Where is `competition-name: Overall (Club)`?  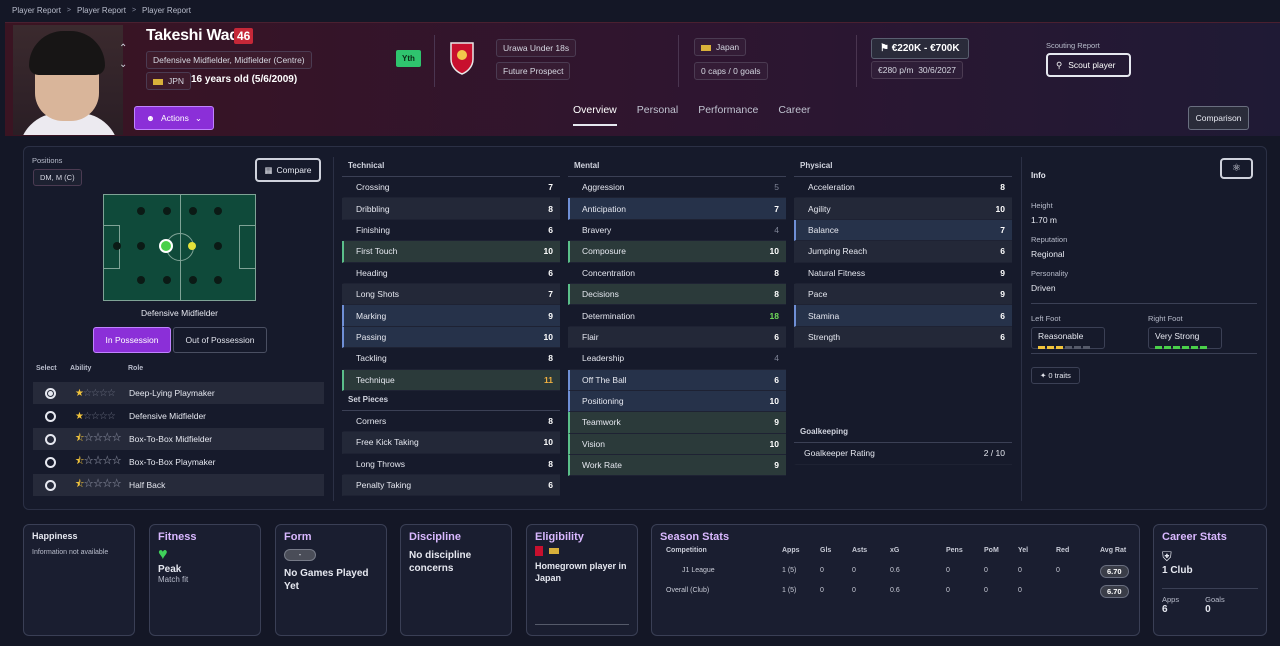 competition-name: Overall (Club) is located at coordinates (687, 590).